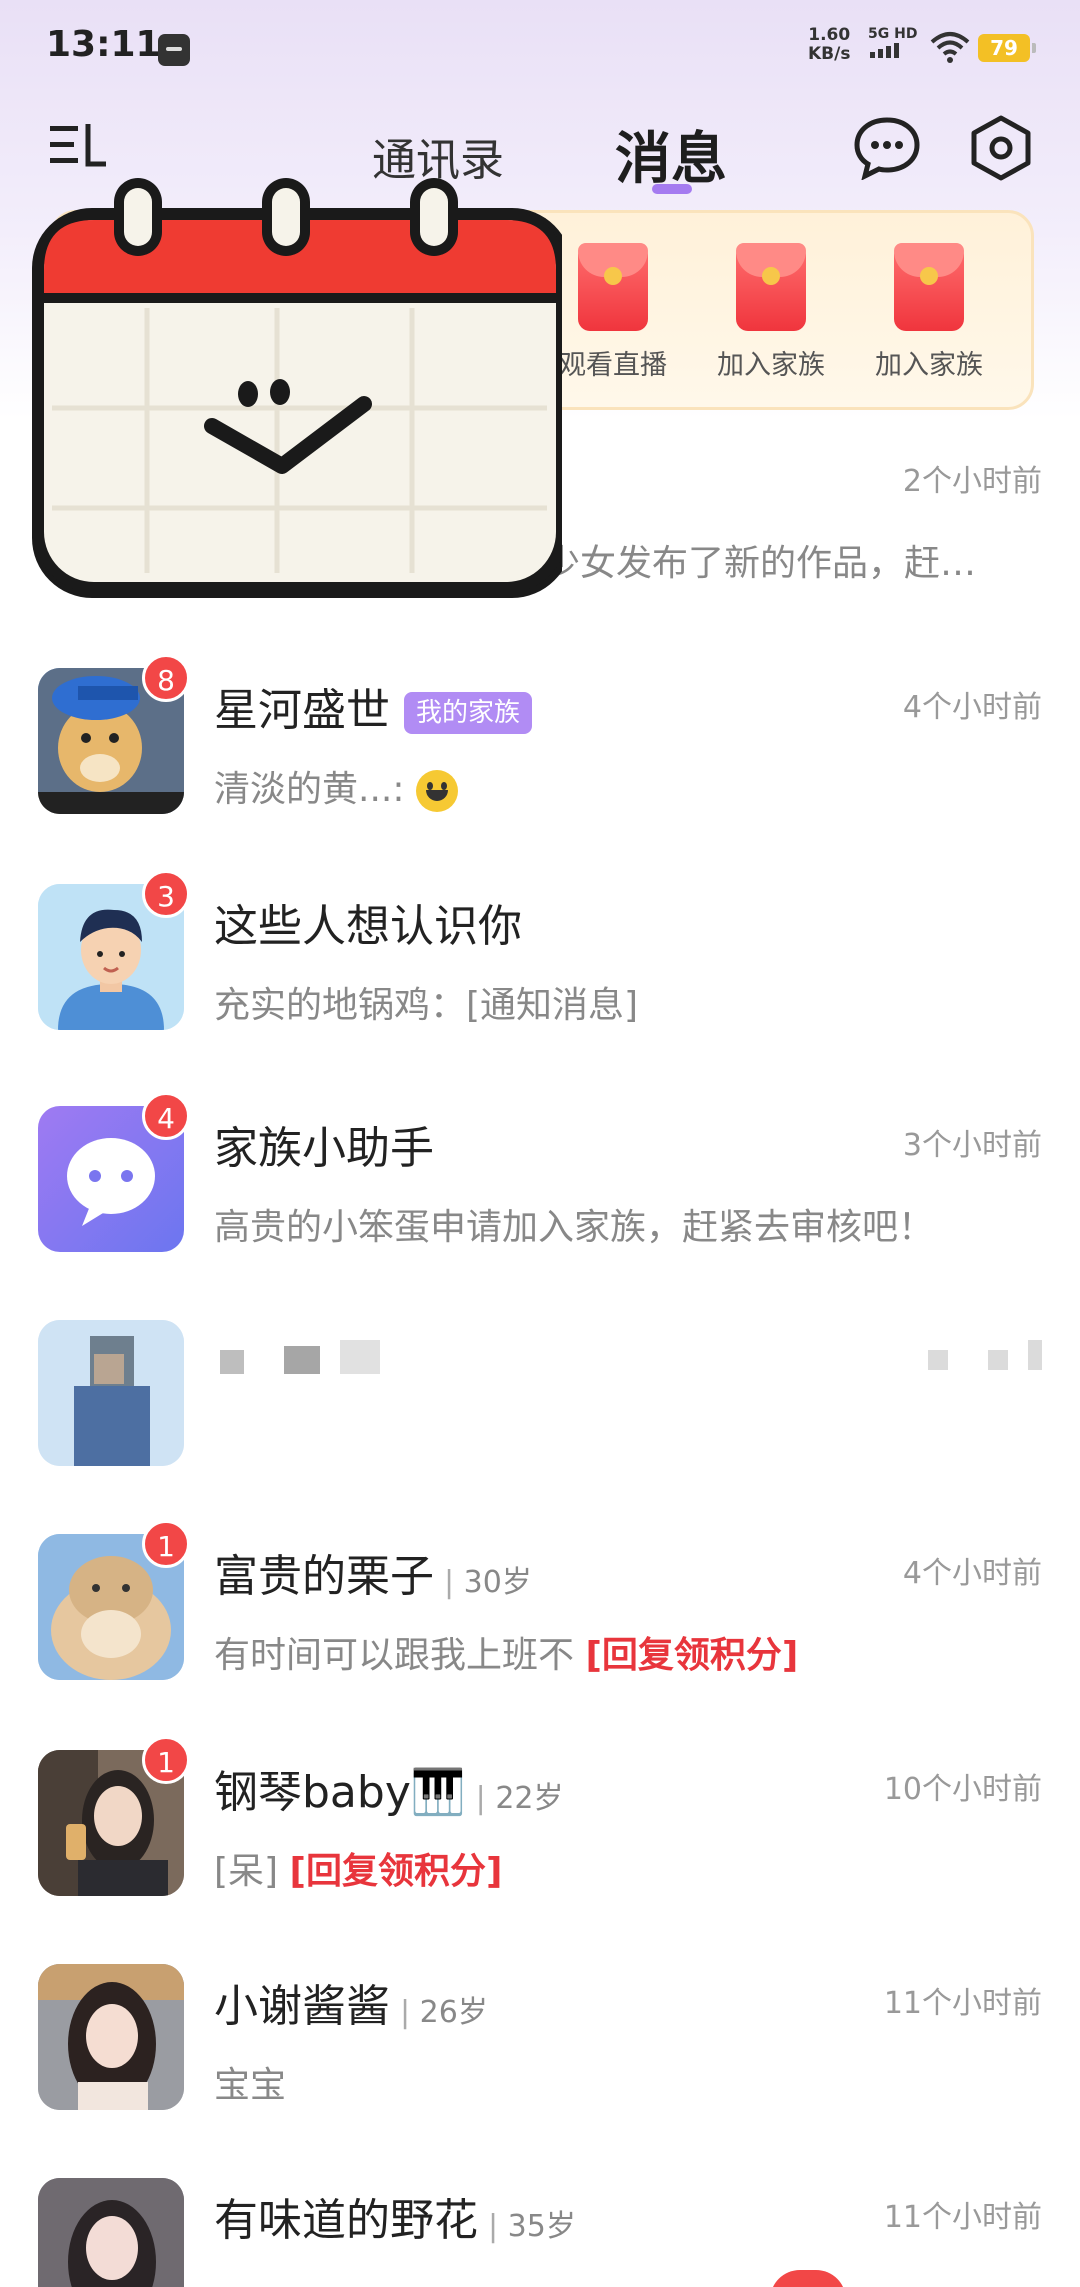  Describe the element at coordinates (426, 1005) in the screenshot. I see `message-preview: 充实的地锅鸡：[通知消息]` at that location.